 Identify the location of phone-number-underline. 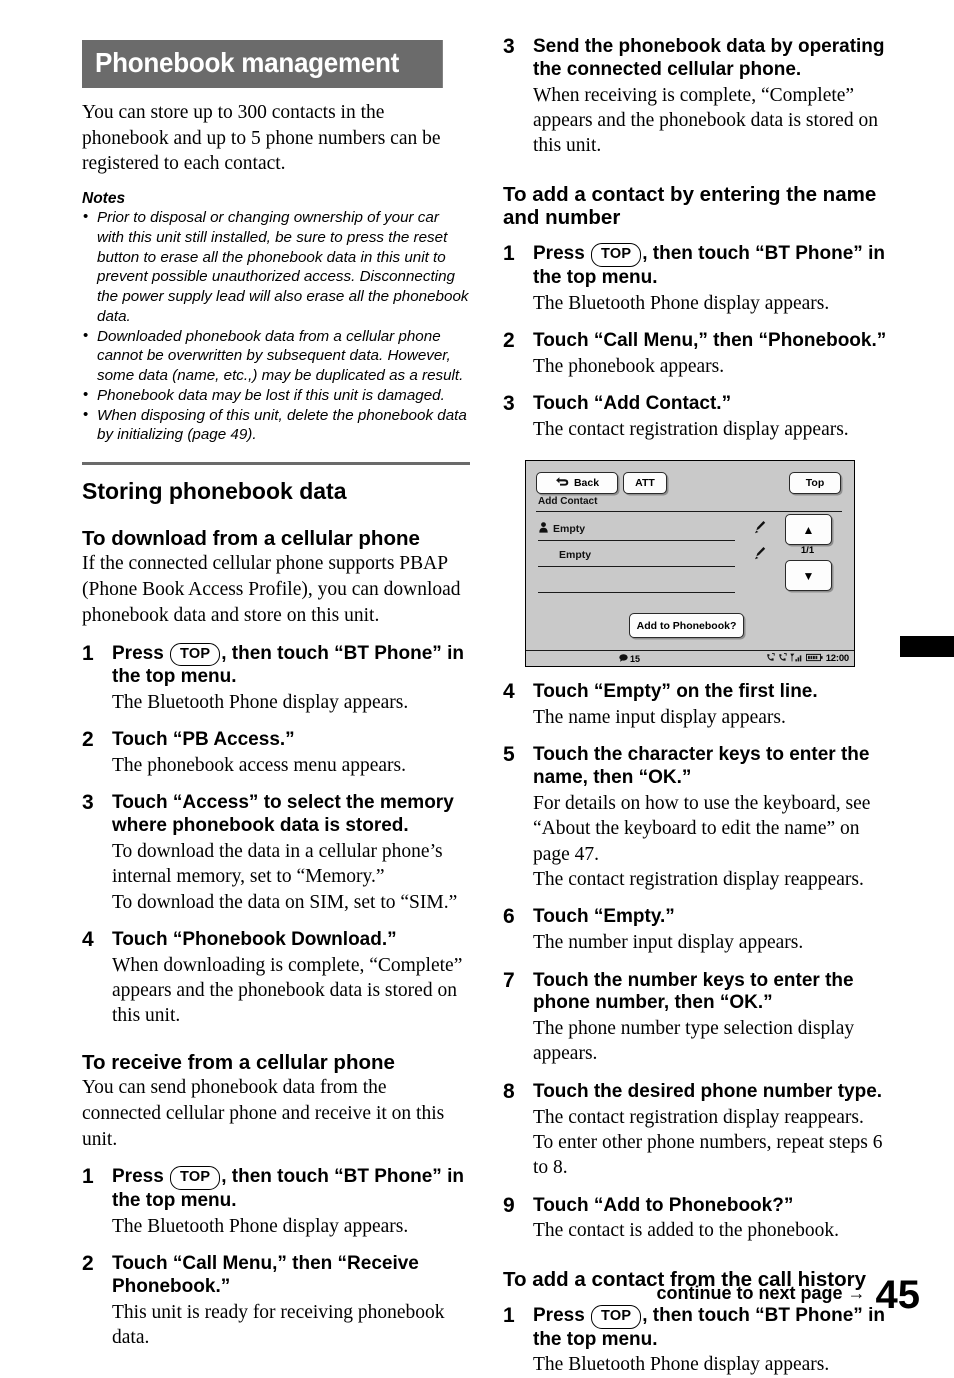
(636, 567).